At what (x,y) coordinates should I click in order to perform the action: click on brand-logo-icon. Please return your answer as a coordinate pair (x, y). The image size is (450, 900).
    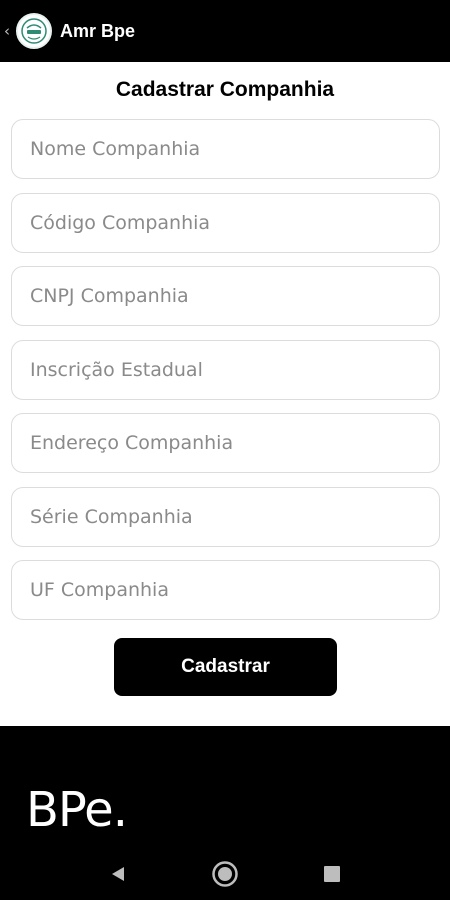
    Looking at the image, I should click on (34, 31).